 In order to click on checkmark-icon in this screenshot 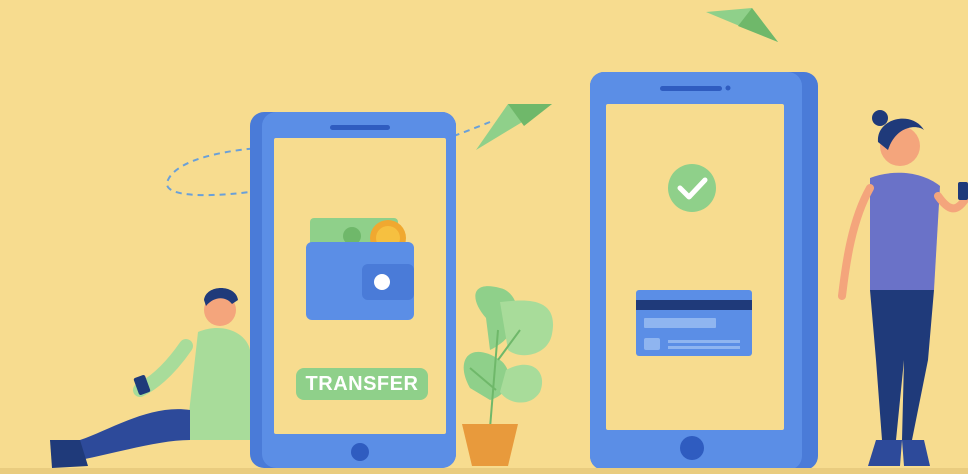, I will do `click(692, 188)`.